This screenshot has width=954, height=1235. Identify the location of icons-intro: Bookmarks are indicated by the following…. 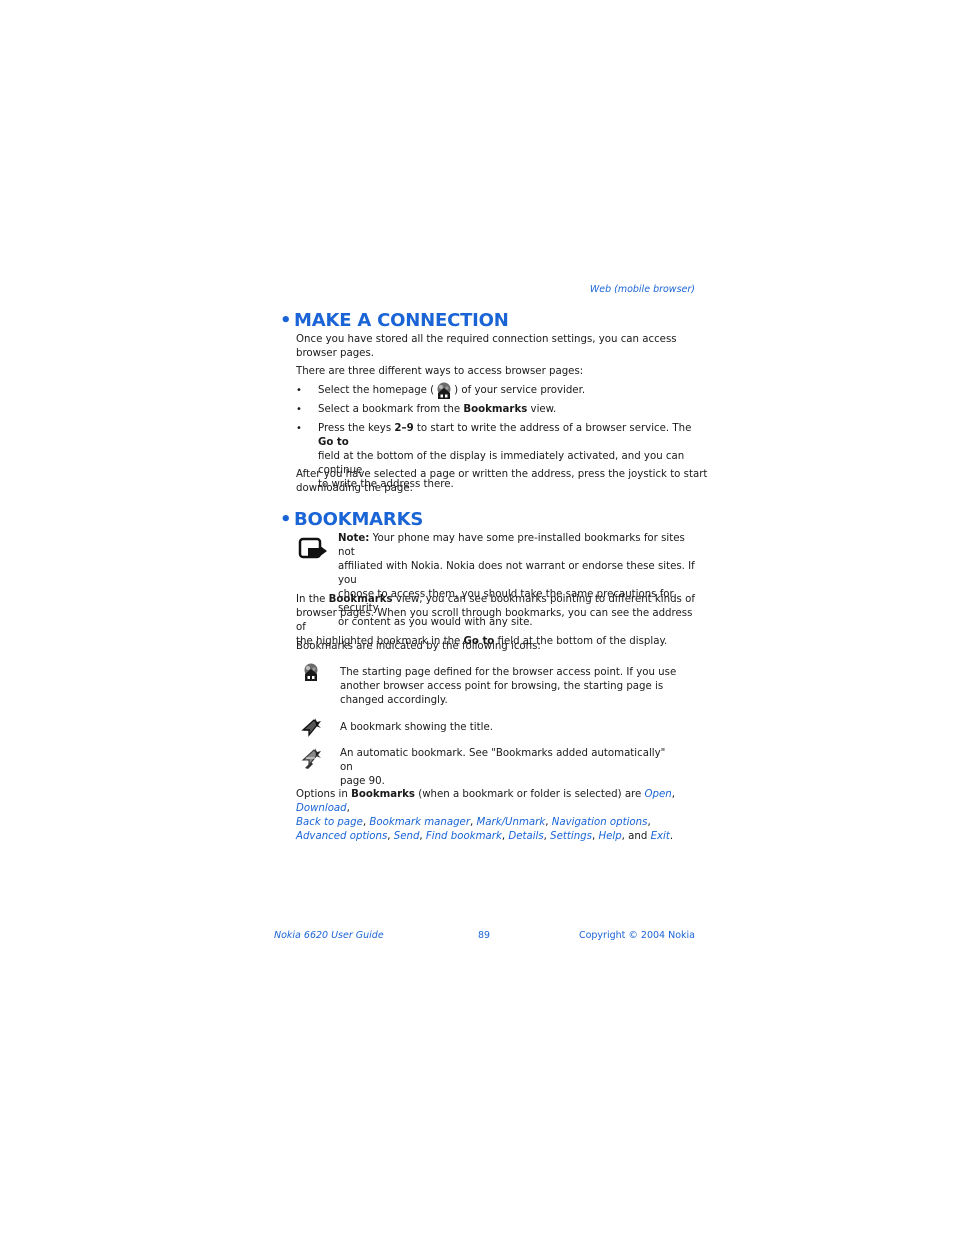
(418, 646).